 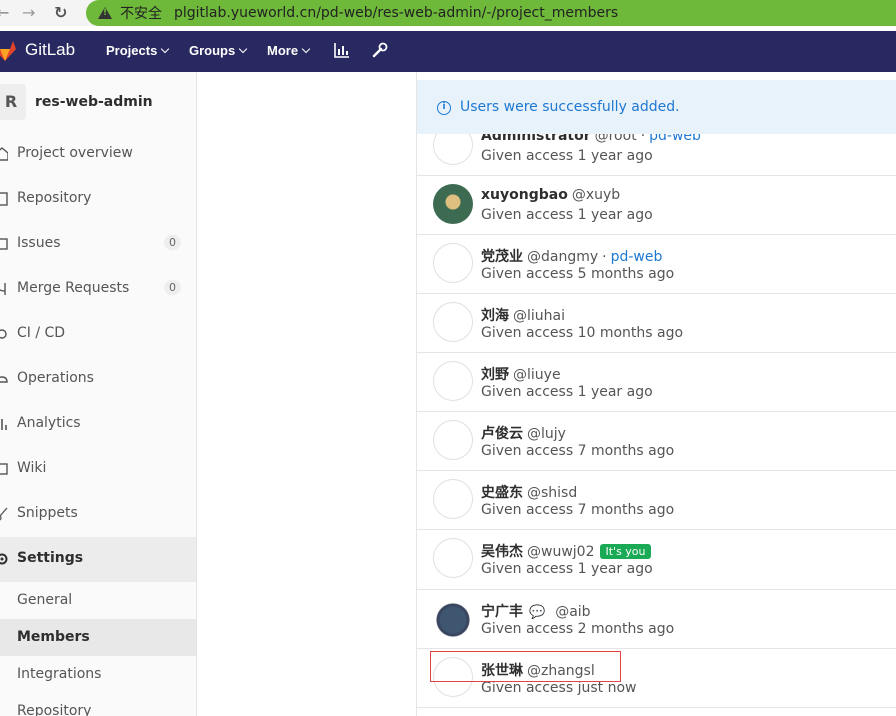 What do you see at coordinates (448, 51) in the screenshot?
I see `top-navbar: GitLab Projects Groups More` at bounding box center [448, 51].